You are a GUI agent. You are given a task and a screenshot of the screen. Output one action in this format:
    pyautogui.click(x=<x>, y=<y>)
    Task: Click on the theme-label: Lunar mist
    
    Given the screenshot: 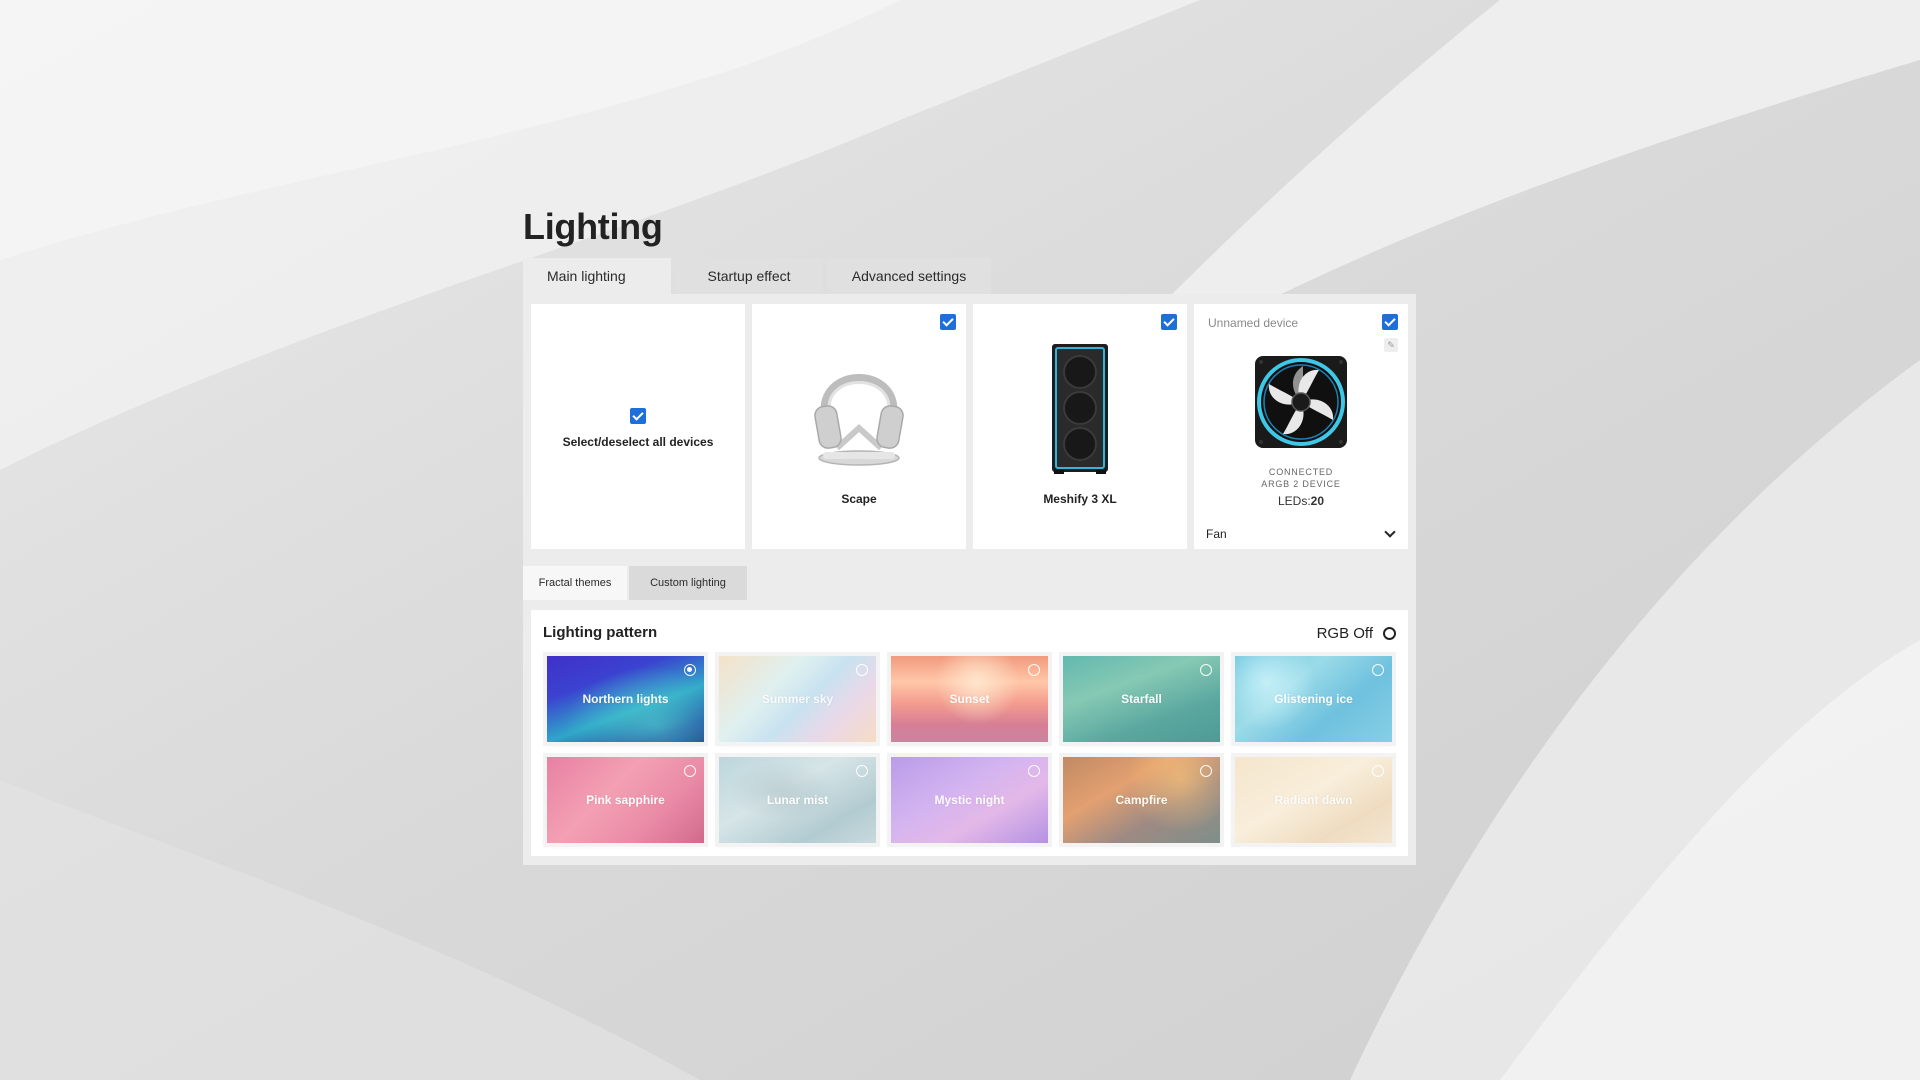 What is the action you would take?
    pyautogui.click(x=797, y=800)
    